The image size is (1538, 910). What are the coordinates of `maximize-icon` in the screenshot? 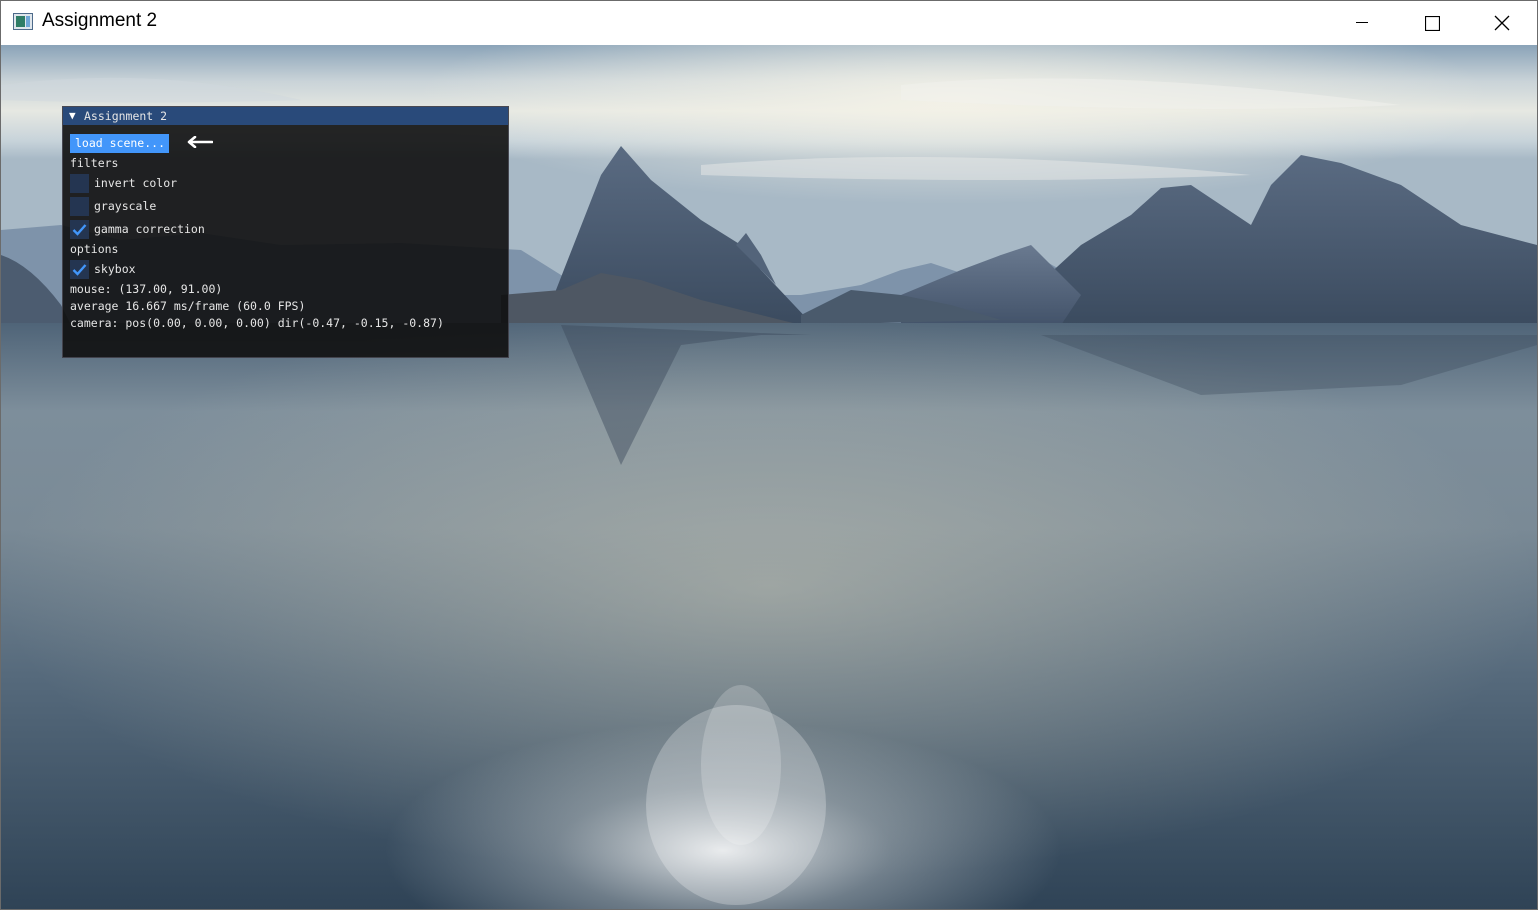 It's located at (1432, 23).